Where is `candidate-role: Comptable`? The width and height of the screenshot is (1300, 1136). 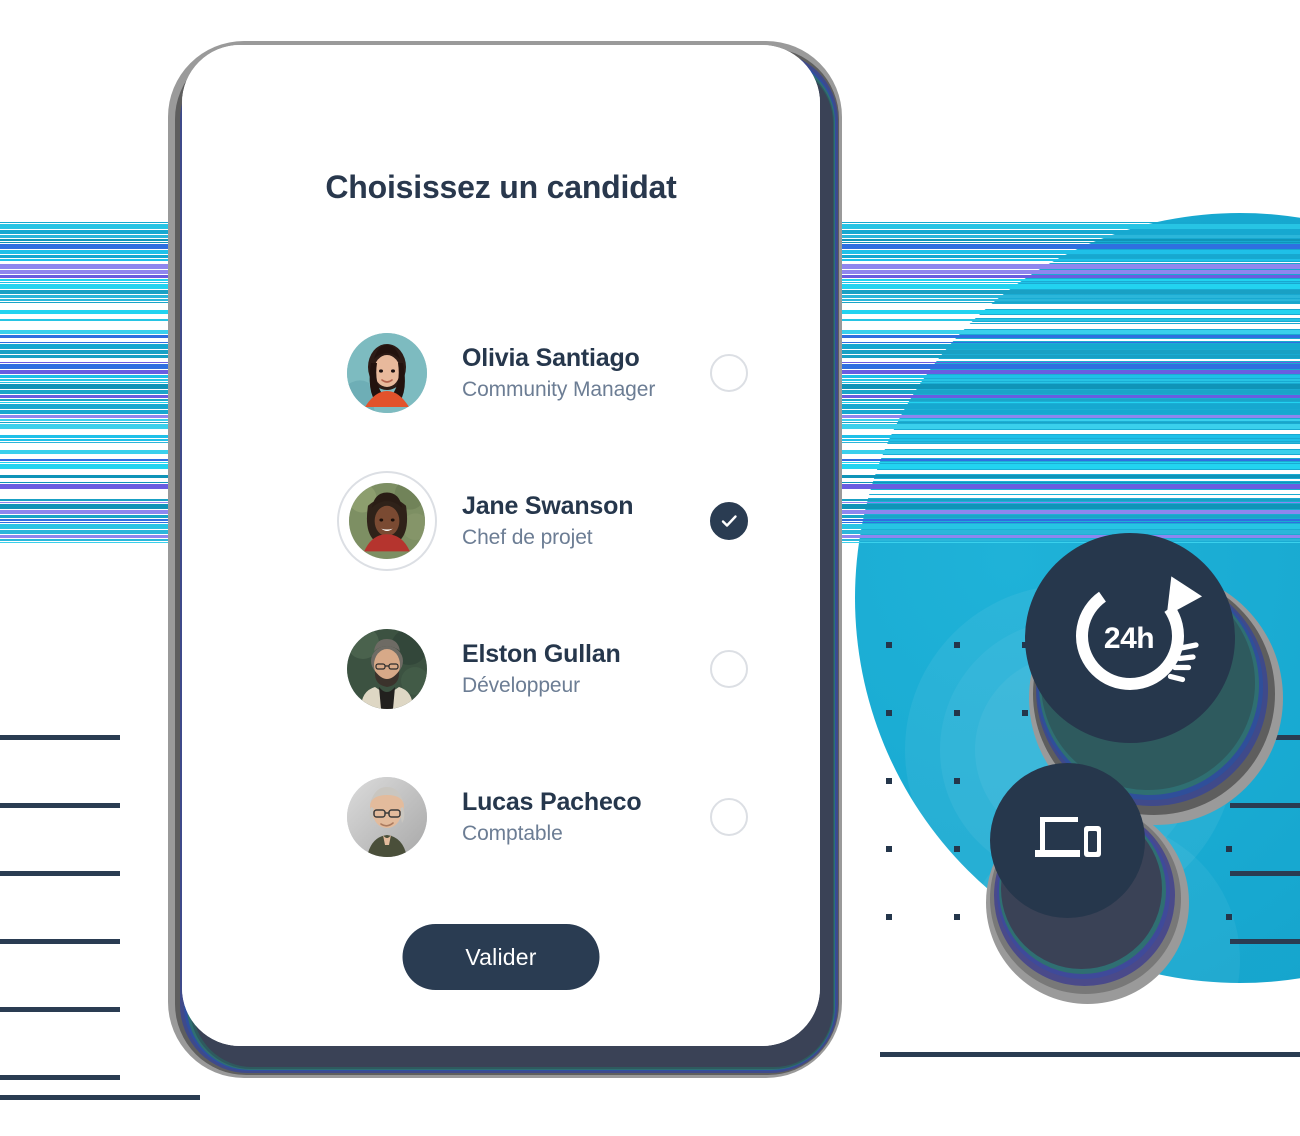 candidate-role: Comptable is located at coordinates (512, 833).